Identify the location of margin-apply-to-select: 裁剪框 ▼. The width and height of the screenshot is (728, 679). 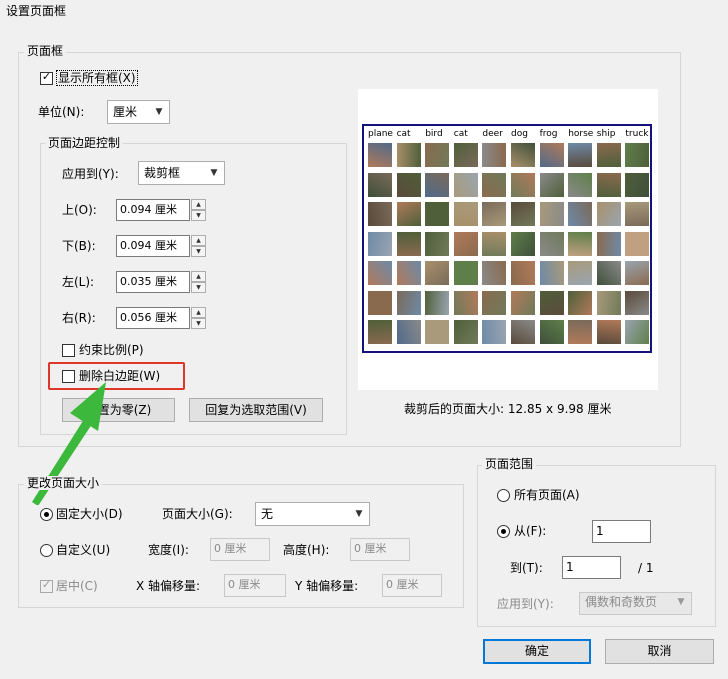
(181, 173).